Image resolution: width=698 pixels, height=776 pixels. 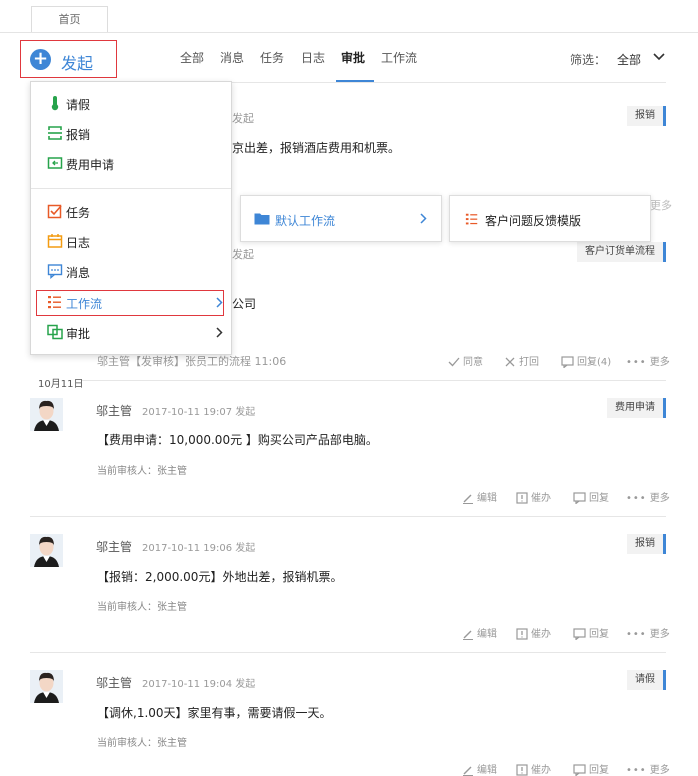 I want to click on submenu-custom-label: 客户问题反馈模版, so click(x=533, y=221).